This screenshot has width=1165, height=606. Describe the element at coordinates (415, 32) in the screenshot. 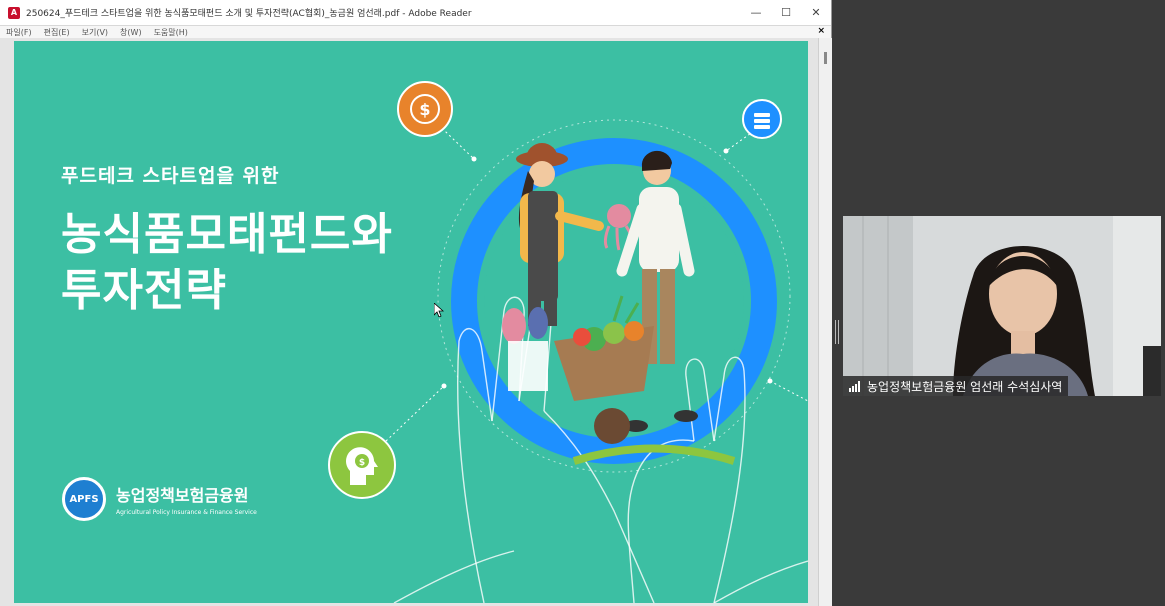

I see `menu-bar: 파일(F) 편집(E) 보기(V) 창(W) 도움말(H) ×` at that location.